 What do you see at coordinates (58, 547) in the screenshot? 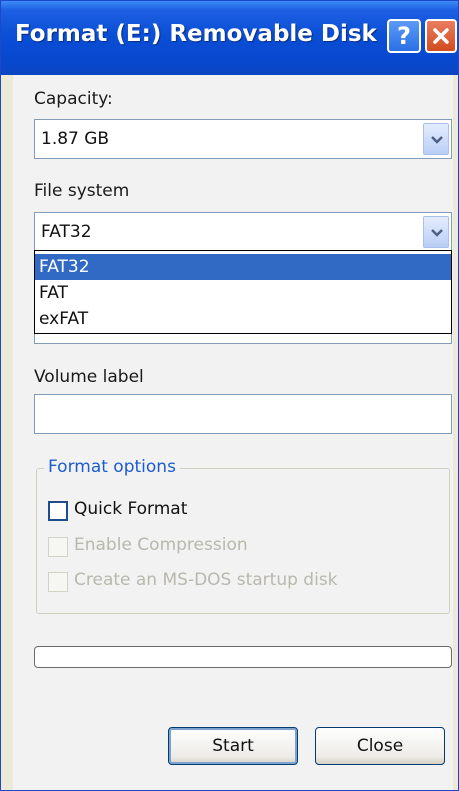
I see `enable-compression-checkbox` at bounding box center [58, 547].